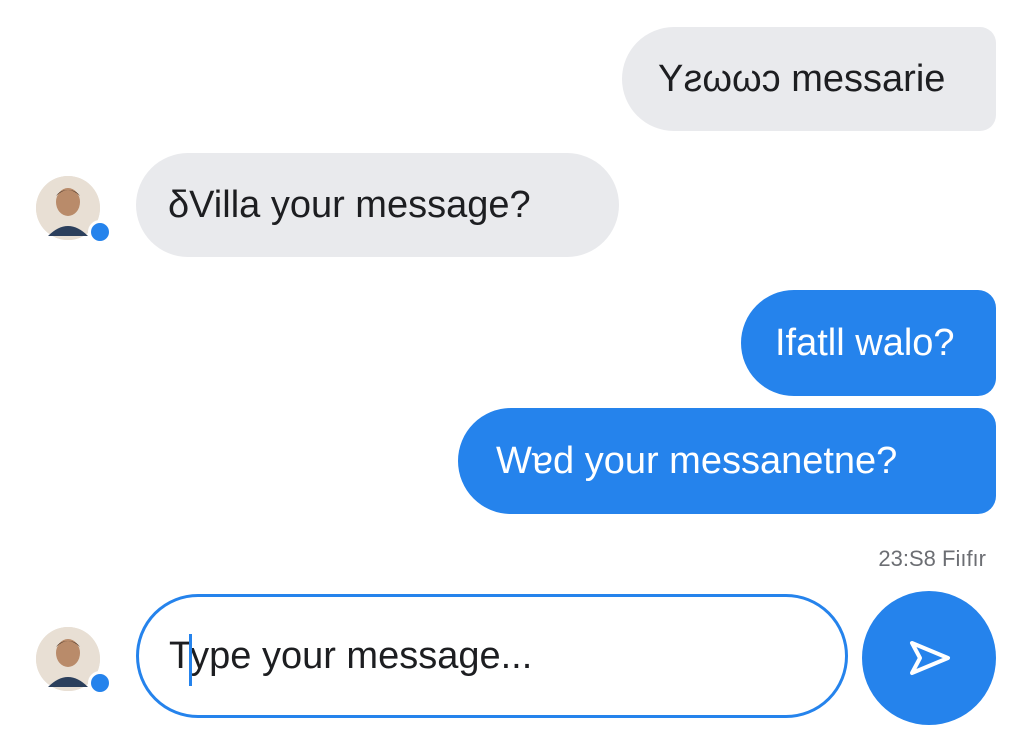 The image size is (1024, 747). I want to click on send-button, so click(929, 658).